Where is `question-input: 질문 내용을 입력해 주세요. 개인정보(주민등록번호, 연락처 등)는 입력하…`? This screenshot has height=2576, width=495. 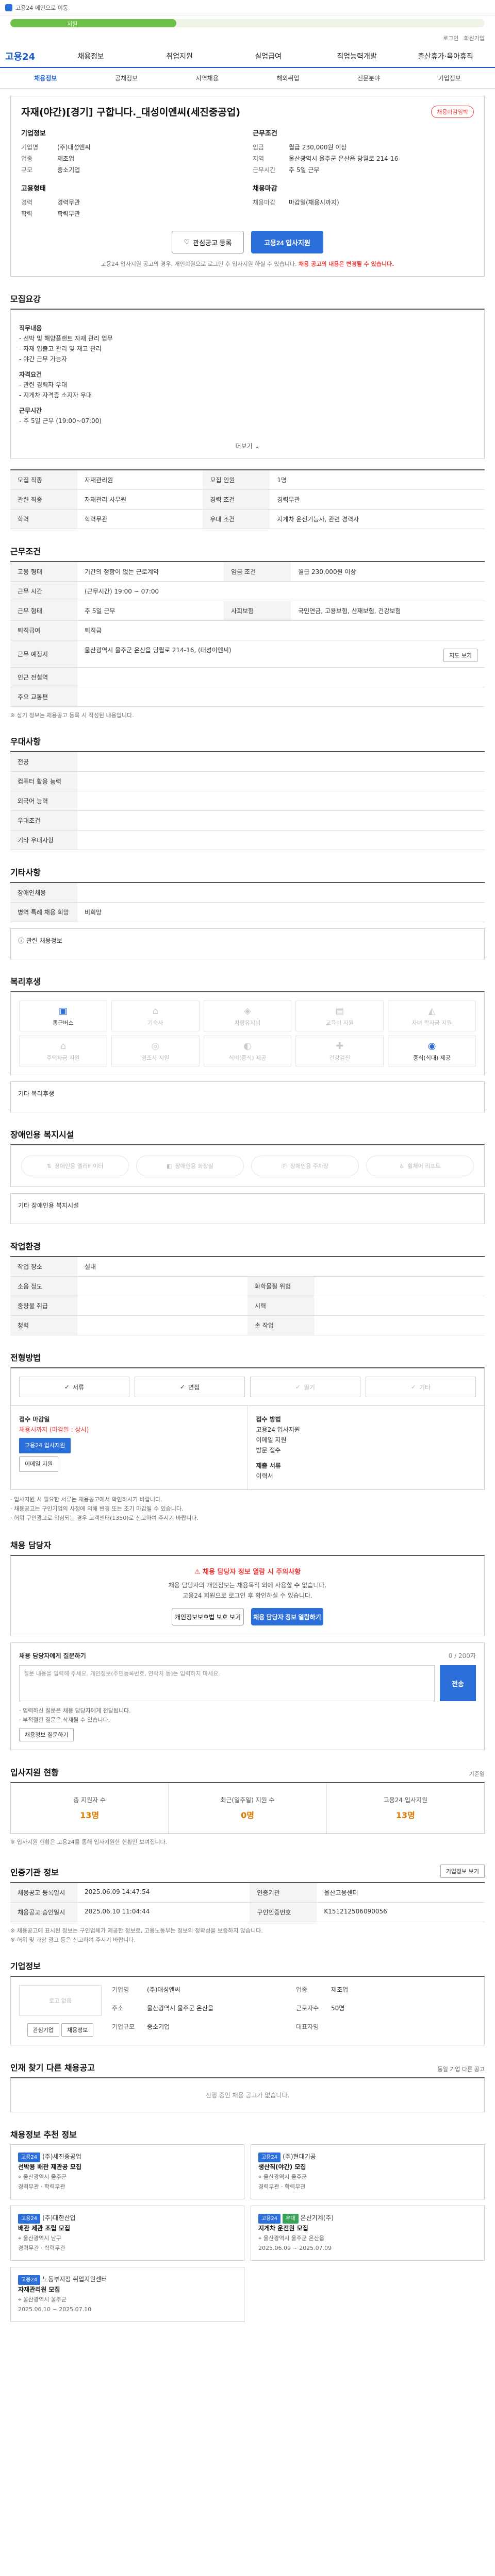 question-input: 질문 내용을 입력해 주세요. 개인정보(주민등록번호, 연락처 등)는 입력하… is located at coordinates (227, 1683).